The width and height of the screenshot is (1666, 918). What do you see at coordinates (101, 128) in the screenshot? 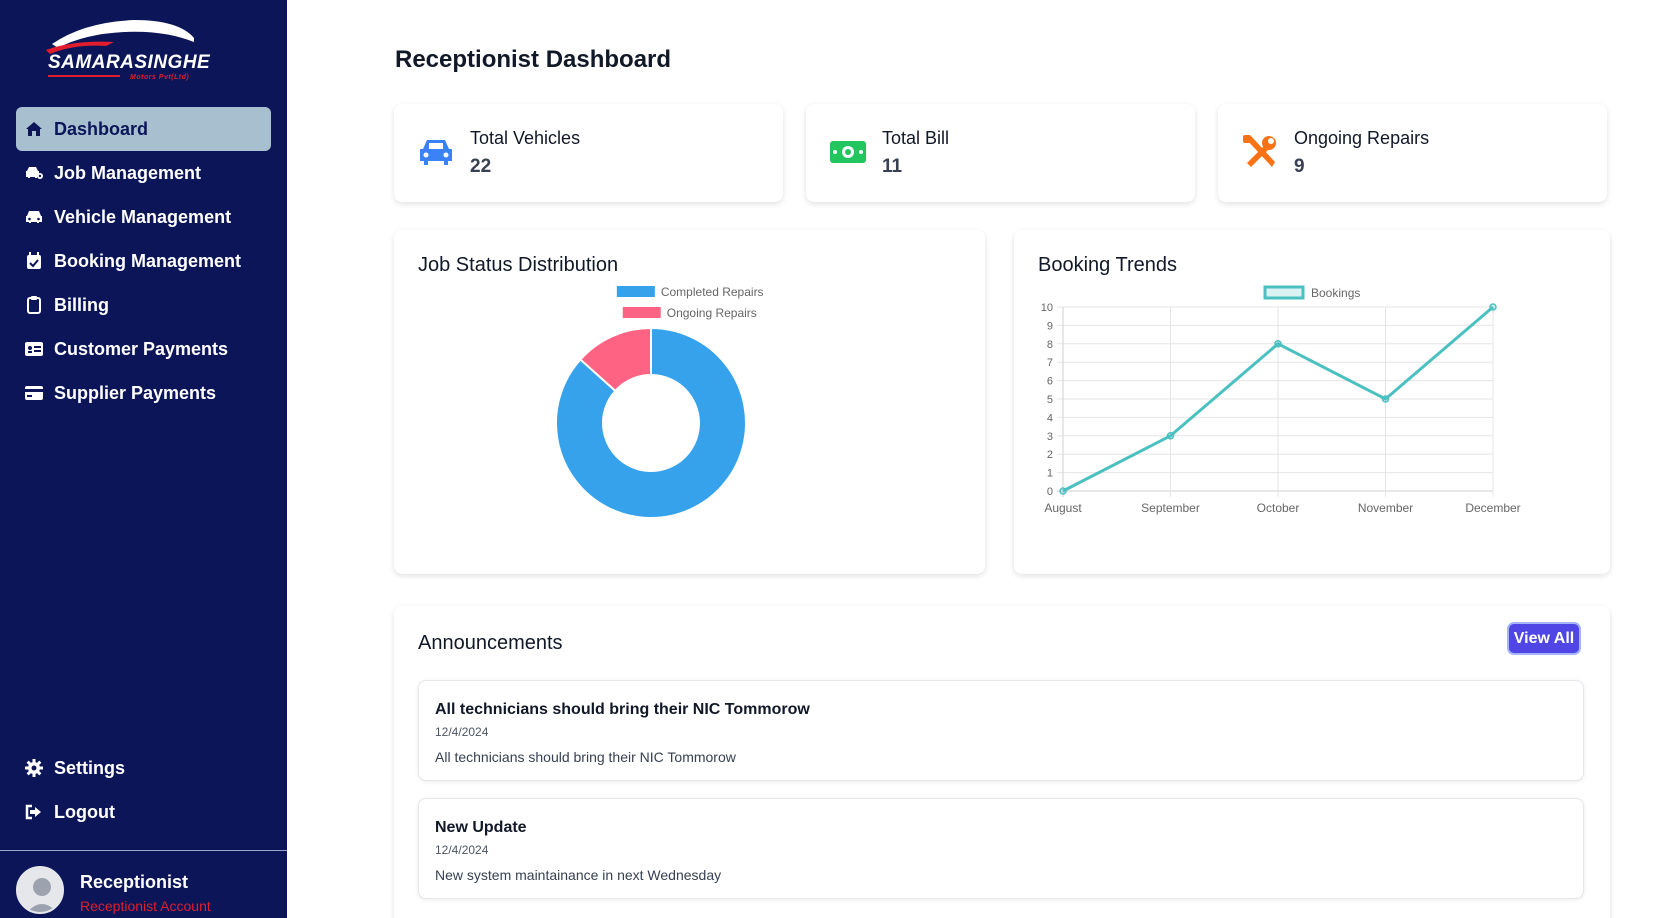
I see `sidebar-item-label: Dashboard` at bounding box center [101, 128].